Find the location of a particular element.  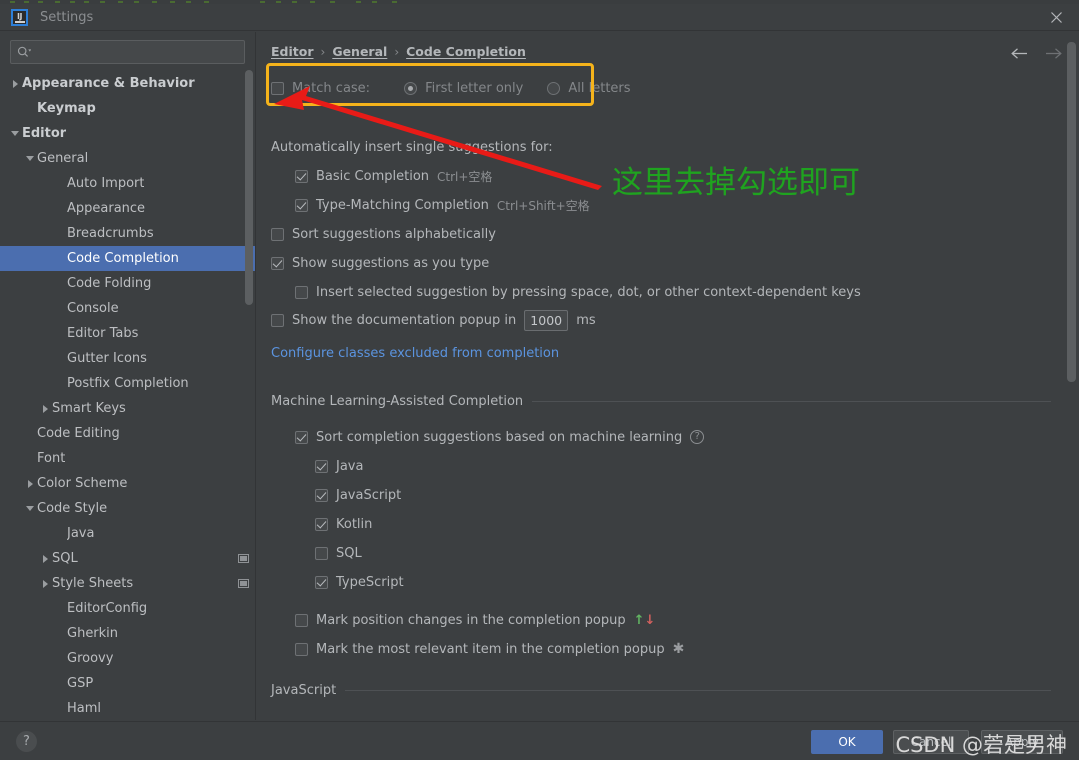

sidebar-item-label: Code Editing is located at coordinates (78, 433).